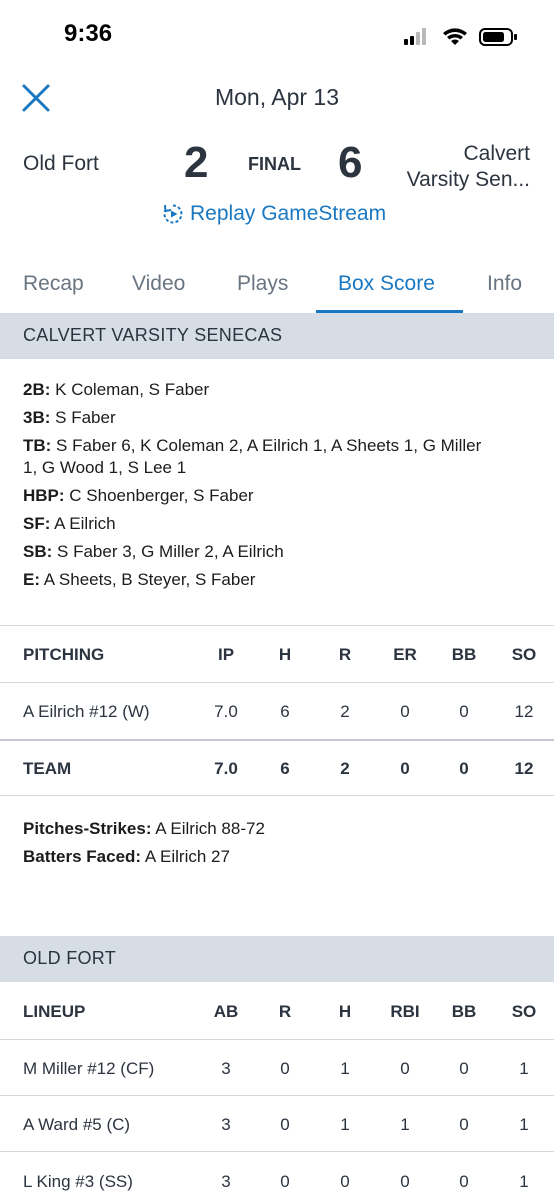 The image size is (554, 1199). Describe the element at coordinates (226, 654) in the screenshot. I see `col-header-ip: IP` at that location.